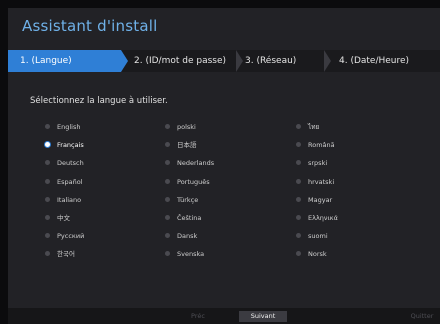 The height and width of the screenshot is (324, 440). I want to click on language-label: Română, so click(321, 145).